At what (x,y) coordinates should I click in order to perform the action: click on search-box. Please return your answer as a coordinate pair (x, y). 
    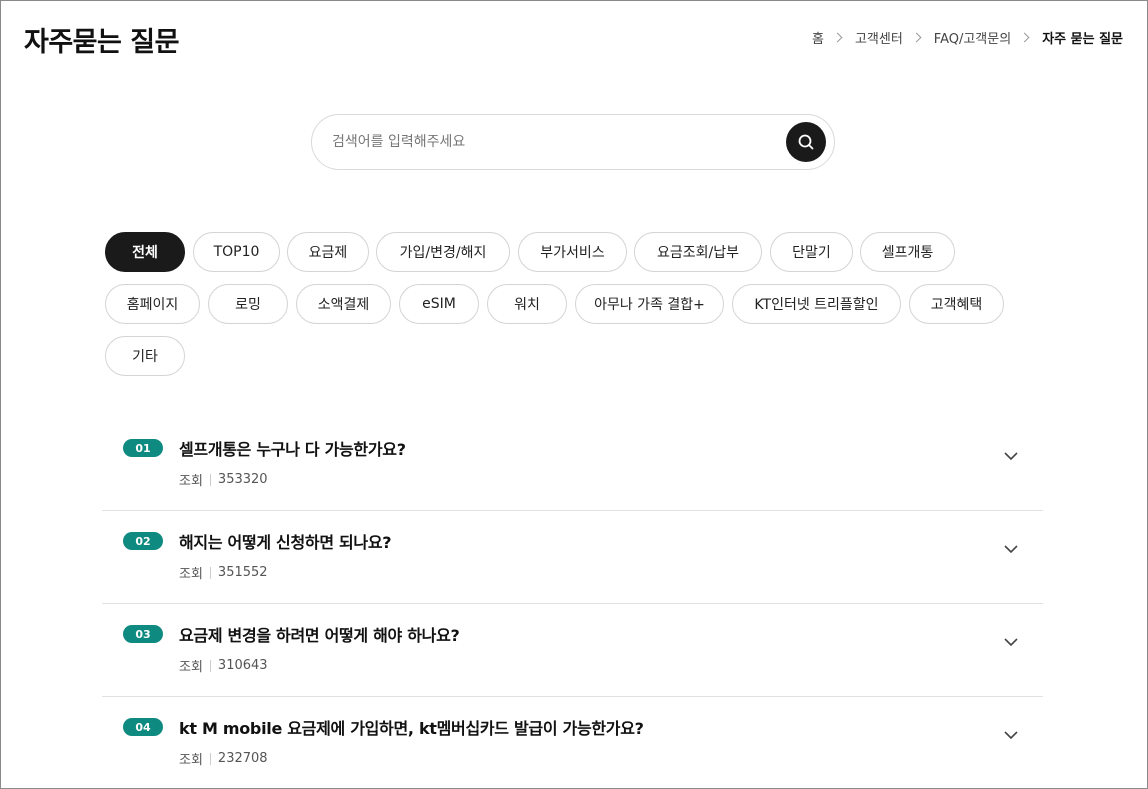
    Looking at the image, I should click on (573, 142).